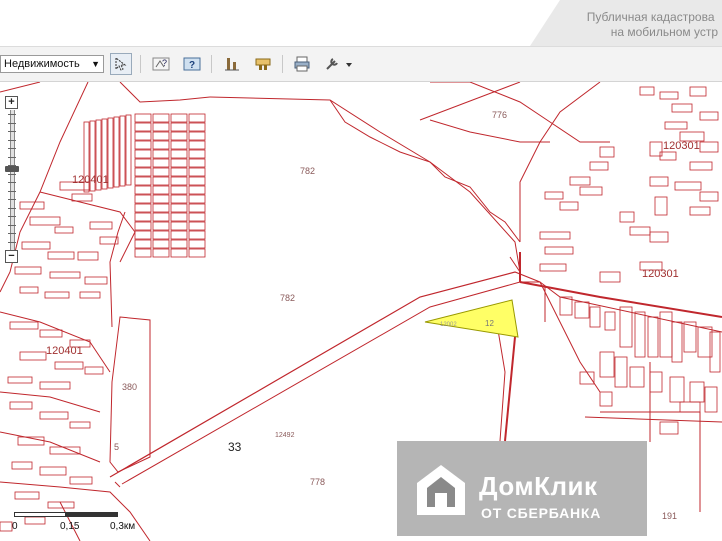 This screenshot has height=541, width=722. I want to click on tools-dropdown-button, so click(339, 64).